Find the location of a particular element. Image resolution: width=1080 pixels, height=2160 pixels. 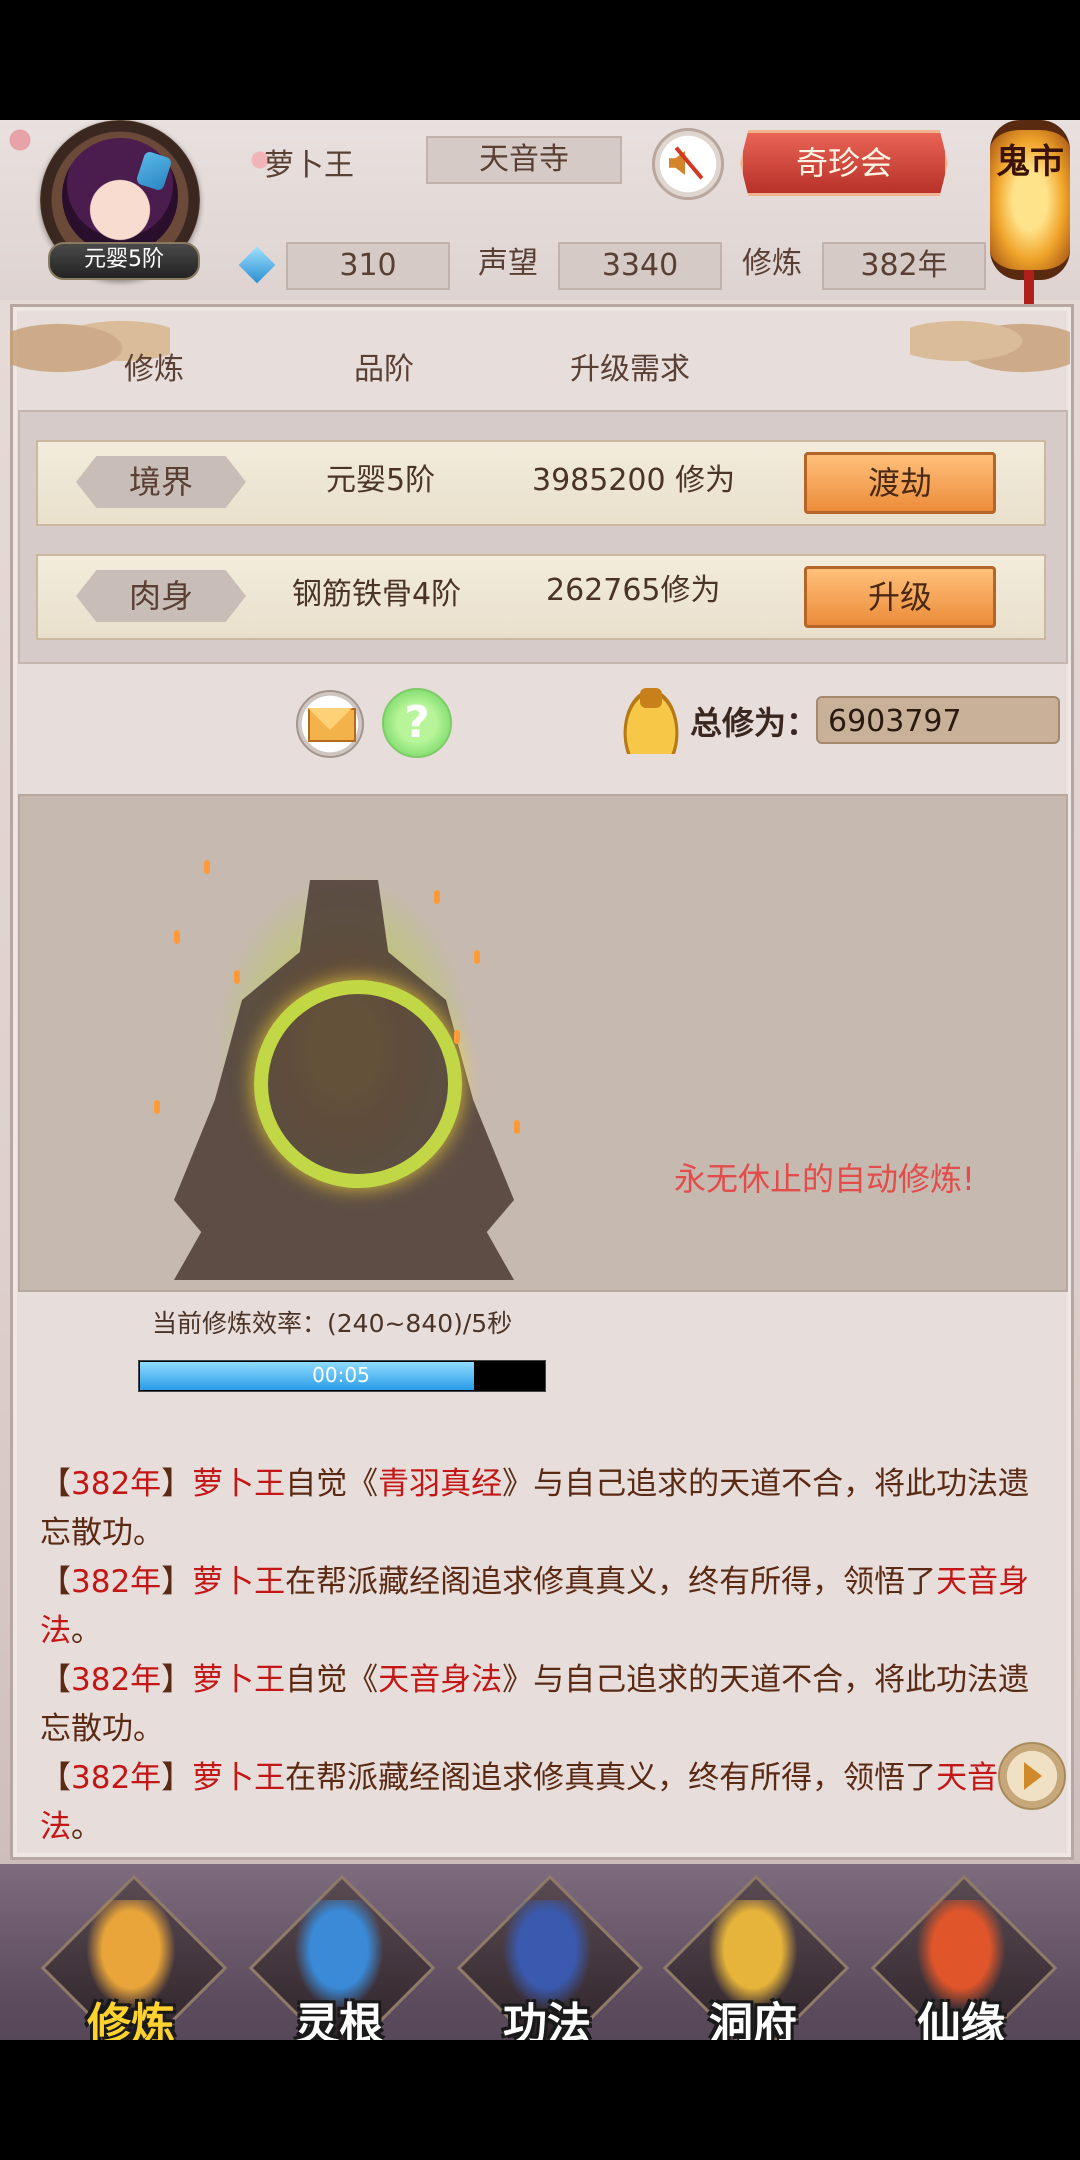

log-entry: 【382年】萝卜王在帮派藏经阁追求修真真义，终有所得，领悟了天音身法。 is located at coordinates (535, 1607).